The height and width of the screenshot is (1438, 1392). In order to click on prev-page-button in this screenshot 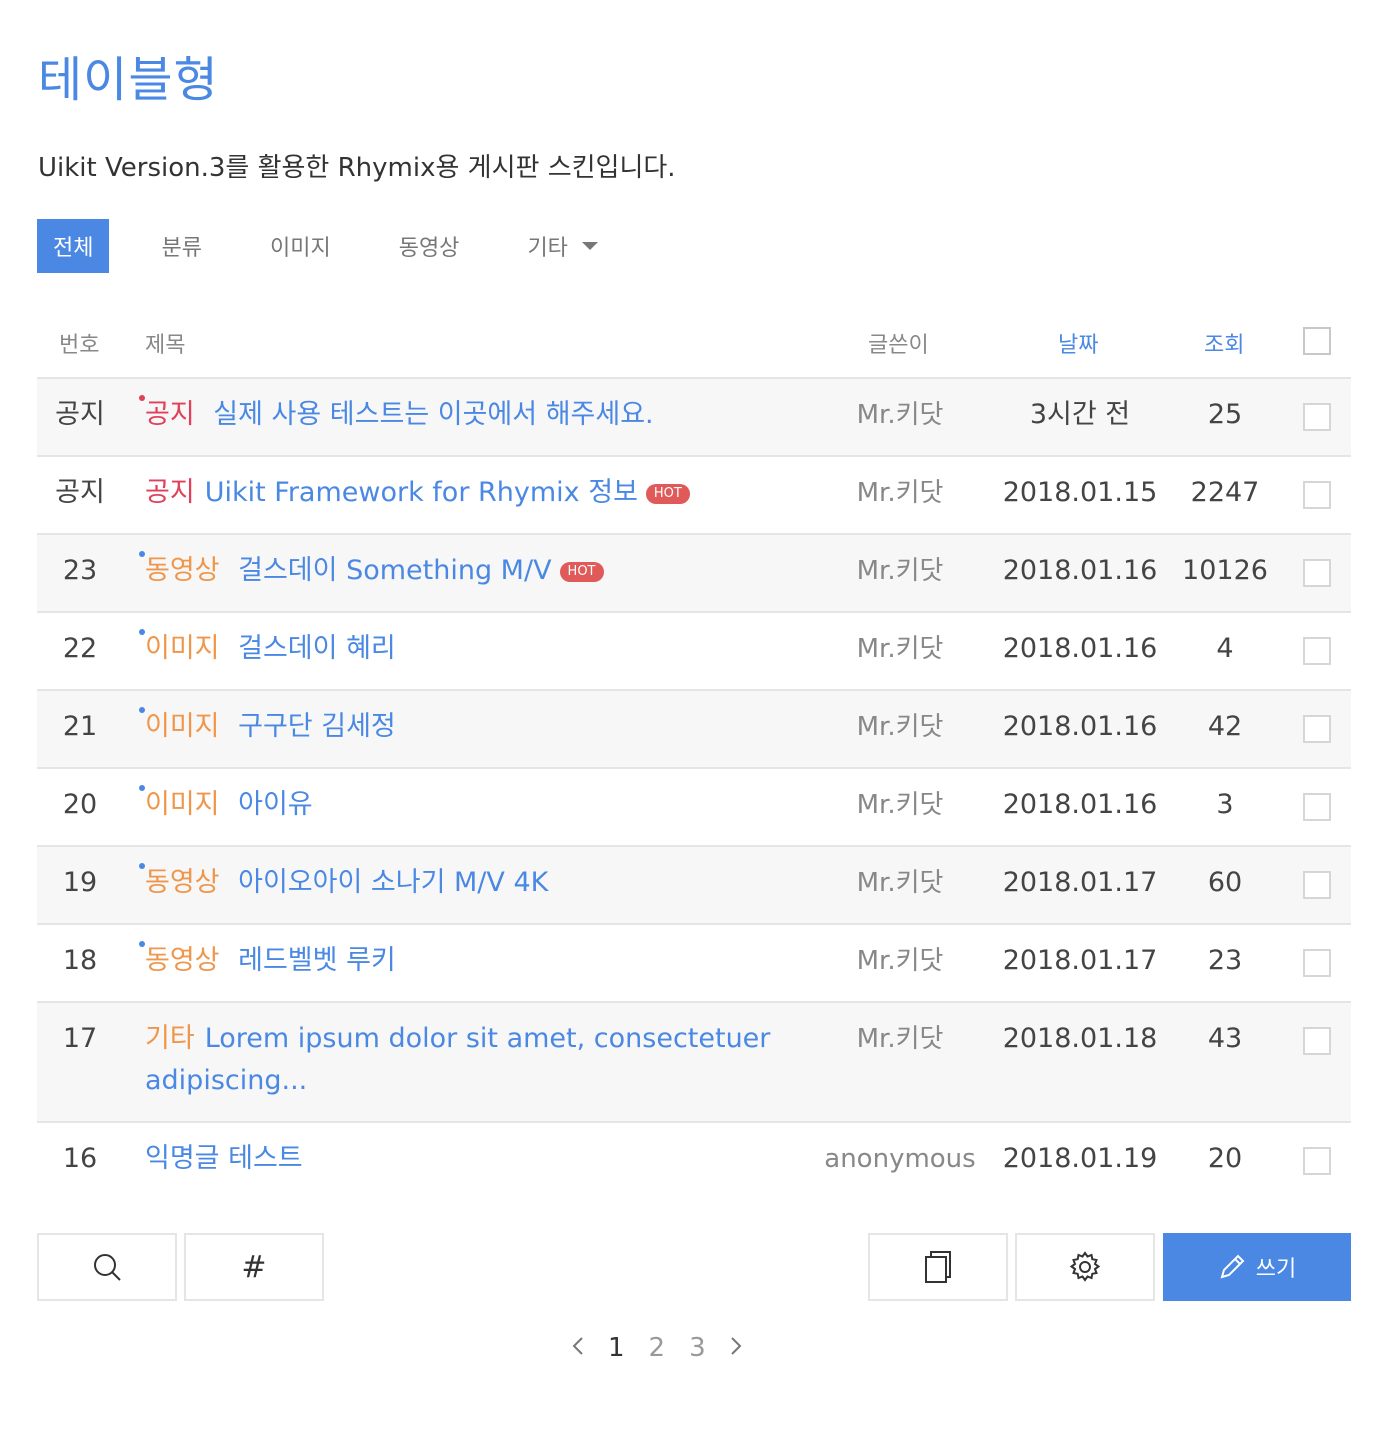, I will do `click(578, 1348)`.